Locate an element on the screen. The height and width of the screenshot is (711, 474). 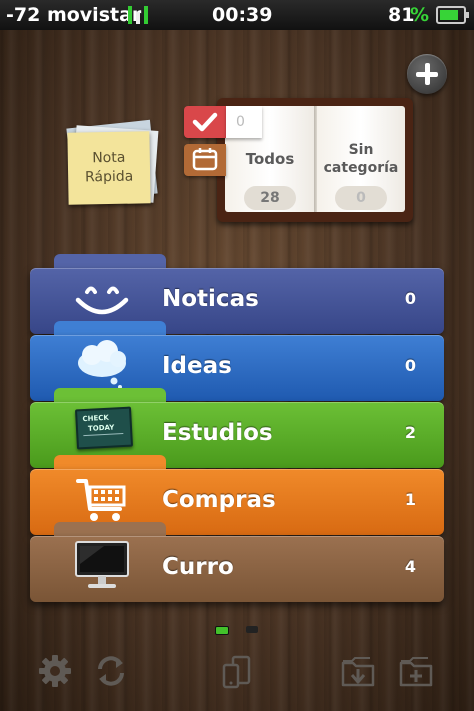
battery-percent-symbol: % is located at coordinates (420, 15).